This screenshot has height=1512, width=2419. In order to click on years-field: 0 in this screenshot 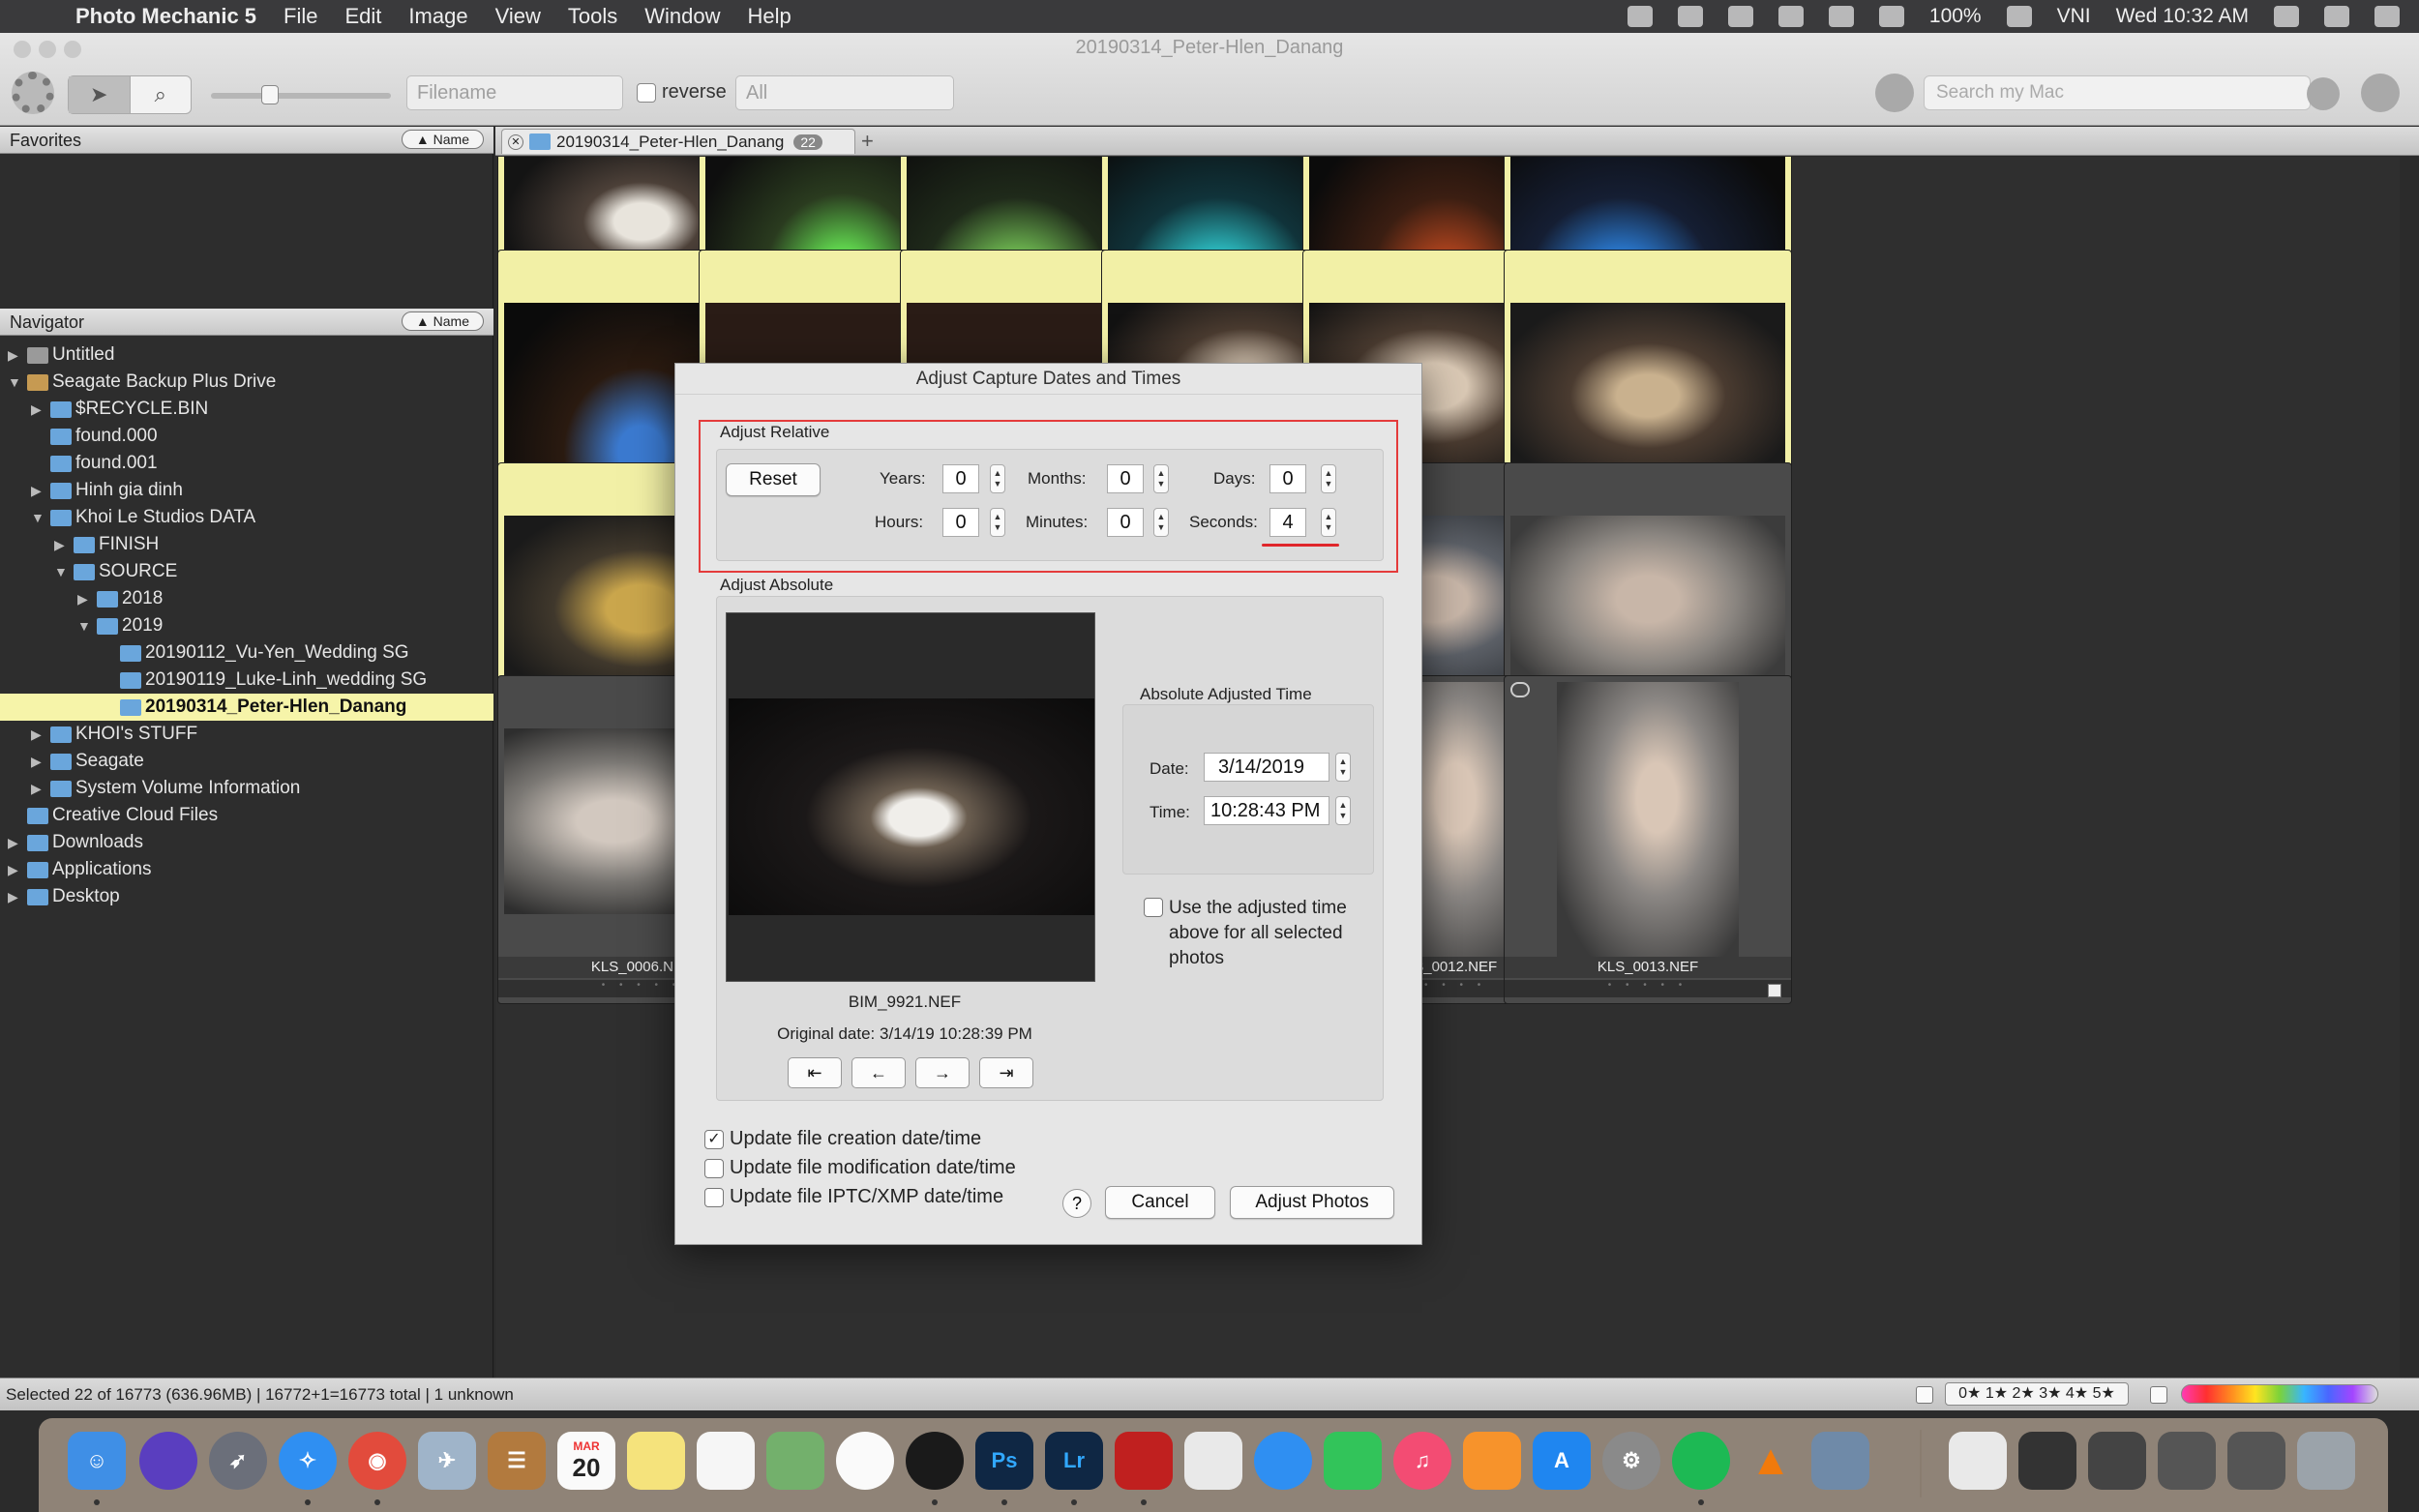, I will do `click(961, 479)`.